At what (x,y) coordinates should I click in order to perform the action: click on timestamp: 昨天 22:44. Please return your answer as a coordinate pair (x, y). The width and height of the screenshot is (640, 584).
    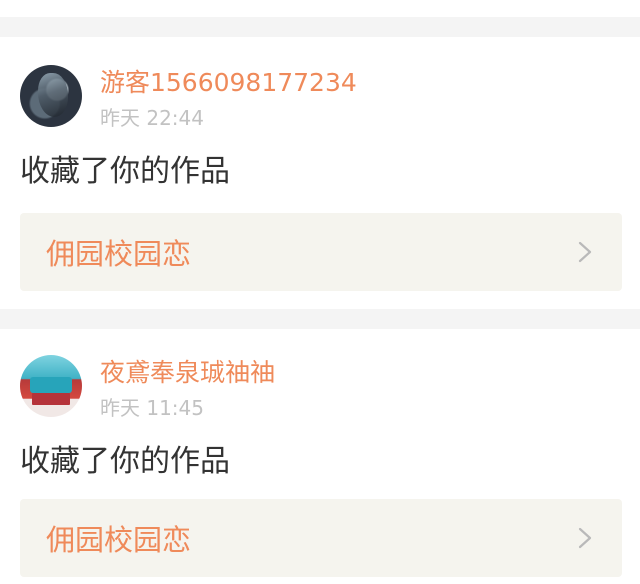
    Looking at the image, I should click on (152, 118).